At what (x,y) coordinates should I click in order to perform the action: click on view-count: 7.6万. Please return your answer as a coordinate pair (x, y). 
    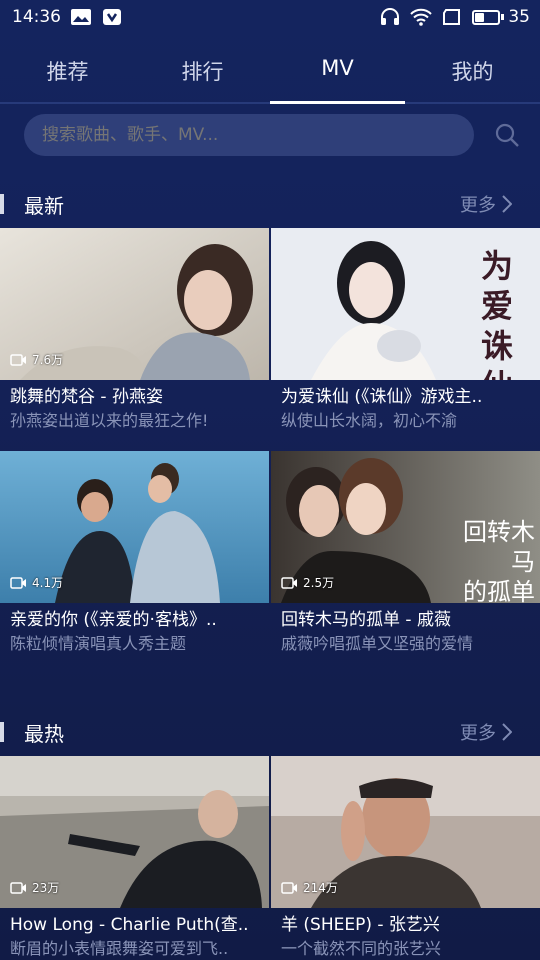
    Looking at the image, I should click on (36, 359).